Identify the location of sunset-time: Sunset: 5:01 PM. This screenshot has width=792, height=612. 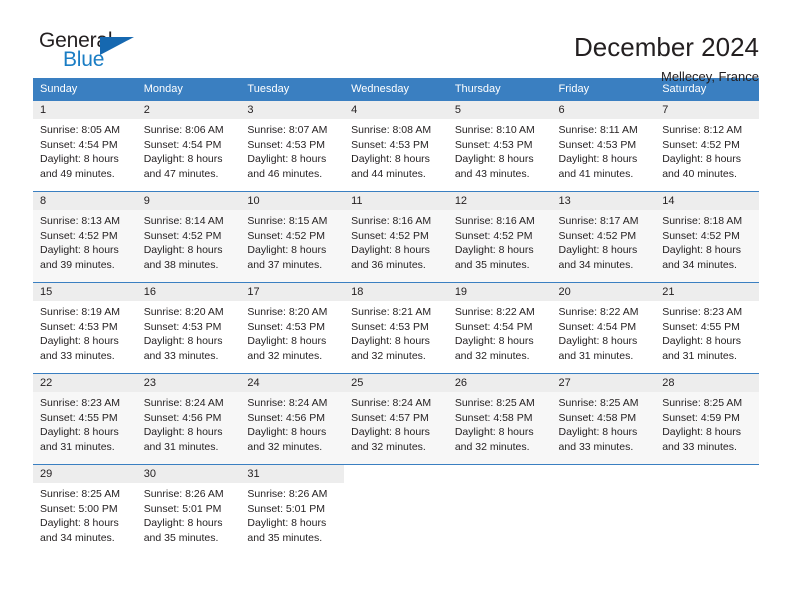
(286, 508).